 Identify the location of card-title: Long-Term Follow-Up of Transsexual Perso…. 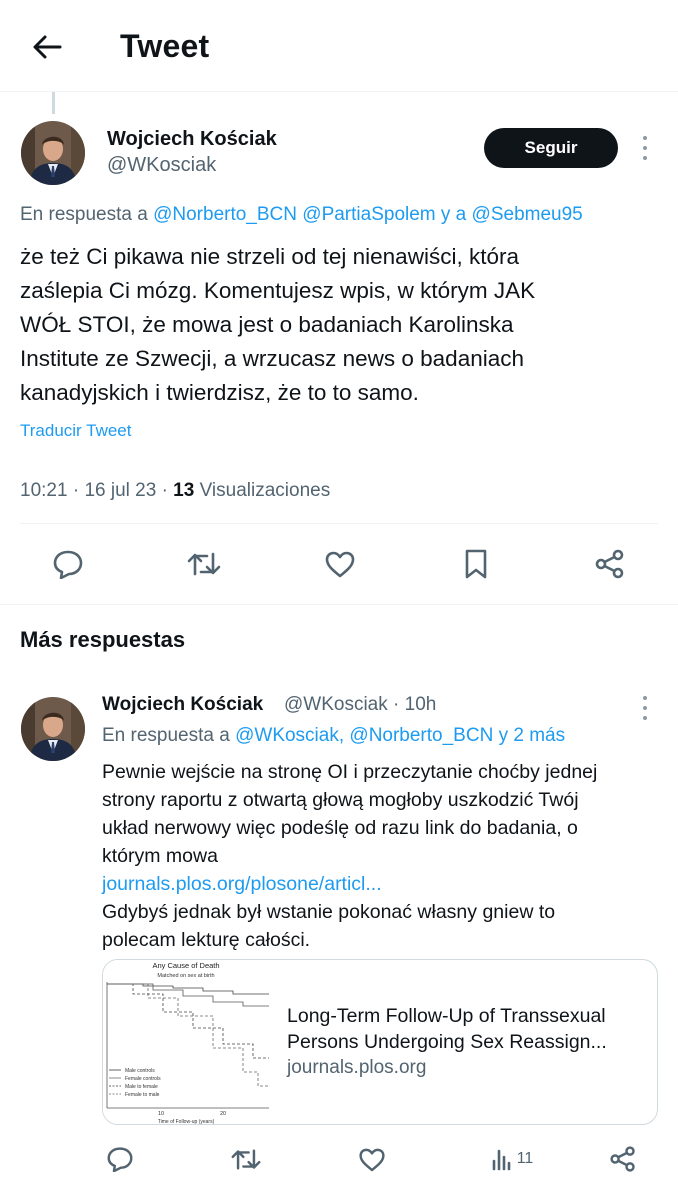
(465, 1029).